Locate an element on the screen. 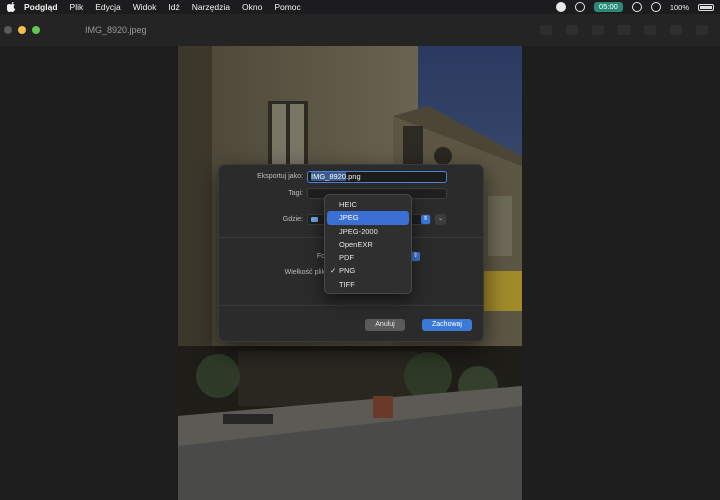 The height and width of the screenshot is (500, 720). format-chevron-icon: ⇕ is located at coordinates (415, 256).